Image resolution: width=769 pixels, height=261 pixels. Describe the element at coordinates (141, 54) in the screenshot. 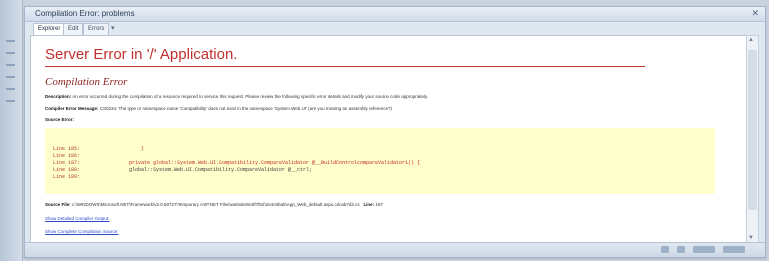

I see `page-title: Server Error in '/' Application.` at that location.